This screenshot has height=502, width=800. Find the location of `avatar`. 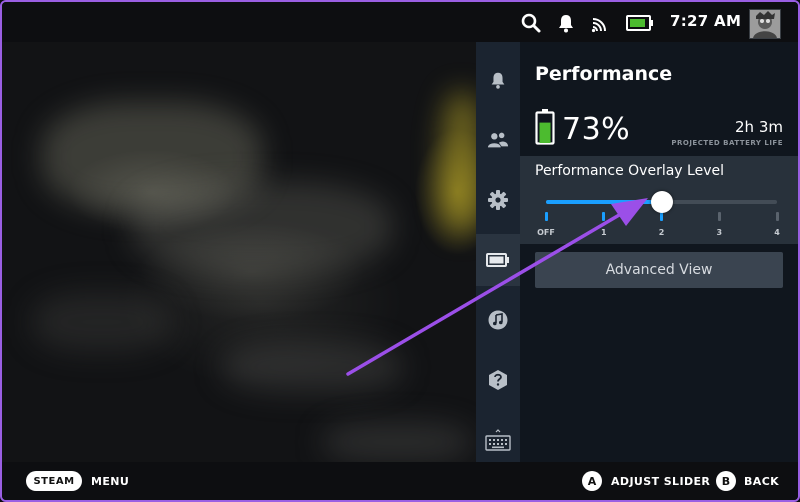

avatar is located at coordinates (765, 24).